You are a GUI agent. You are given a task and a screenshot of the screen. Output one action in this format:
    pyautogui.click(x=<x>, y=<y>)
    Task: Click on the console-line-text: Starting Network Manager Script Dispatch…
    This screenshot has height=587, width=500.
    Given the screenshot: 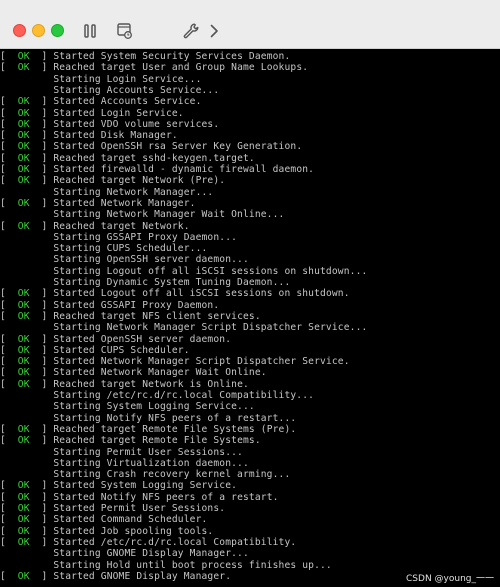 What is the action you would take?
    pyautogui.click(x=210, y=328)
    